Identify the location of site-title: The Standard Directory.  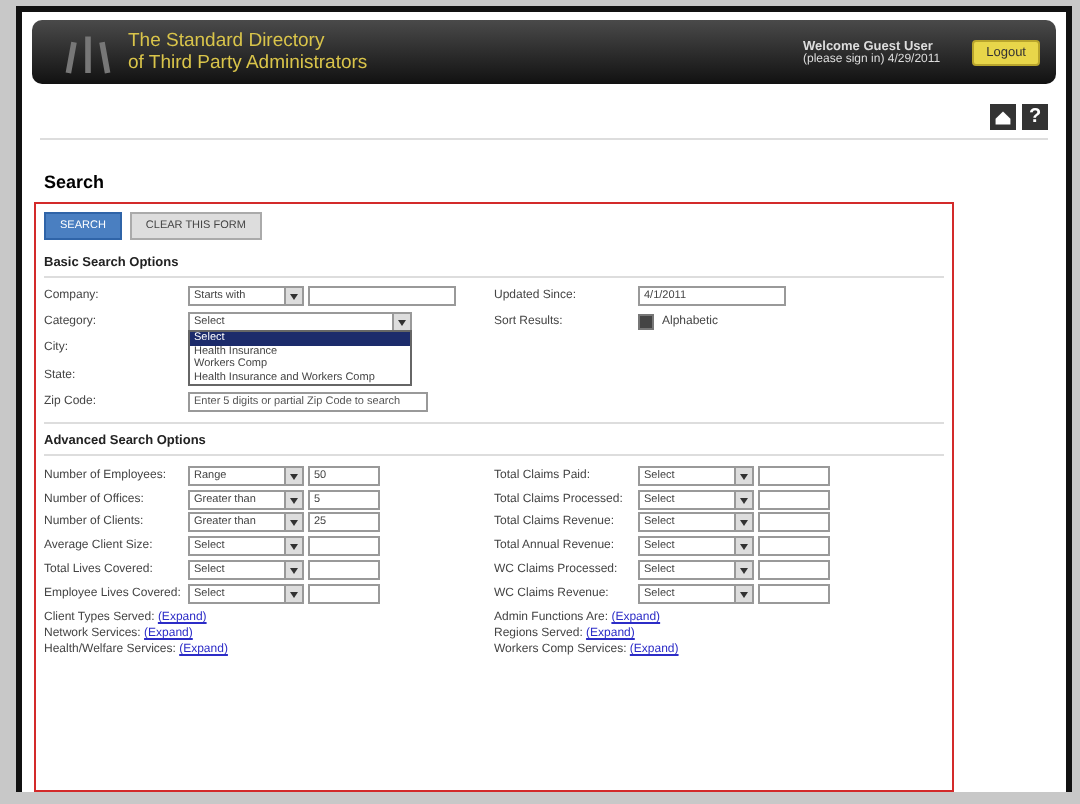
(227, 41).